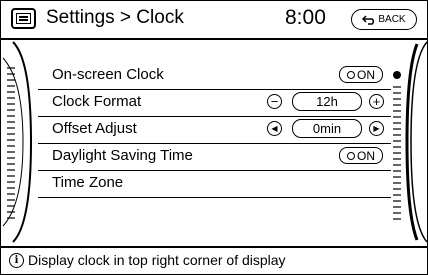 The width and height of the screenshot is (428, 275). Describe the element at coordinates (23, 18) in the screenshot. I see `menu-icon` at that location.